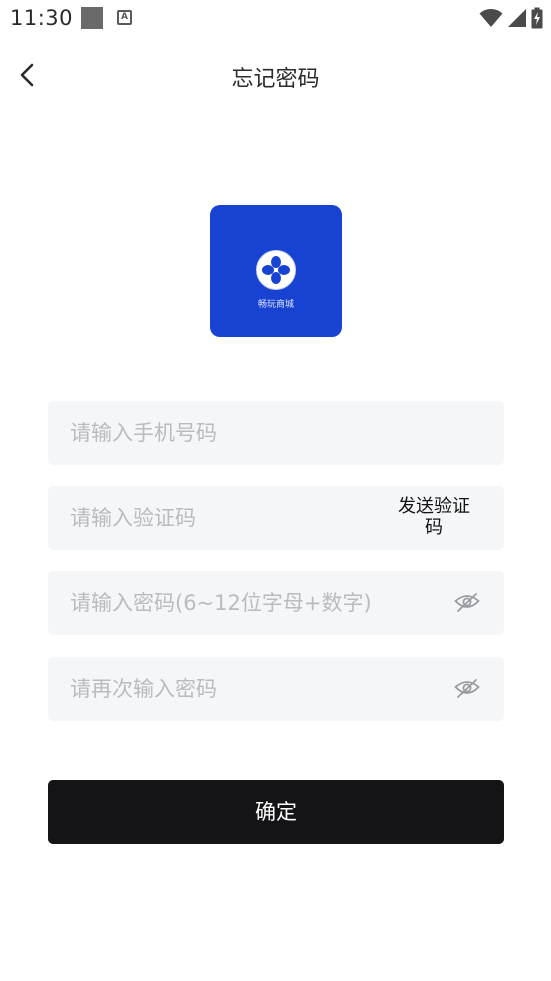 The height and width of the screenshot is (981, 551). I want to click on battery-charging-icon, so click(537, 18).